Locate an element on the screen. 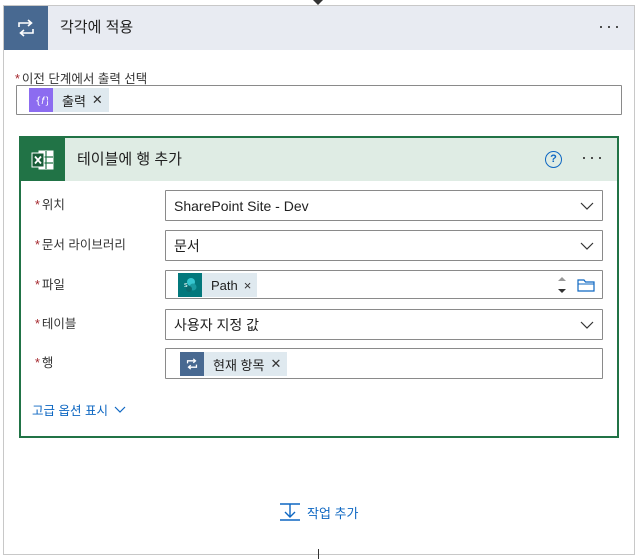  current-item-token-label: 현재 항목 is located at coordinates (239, 365).